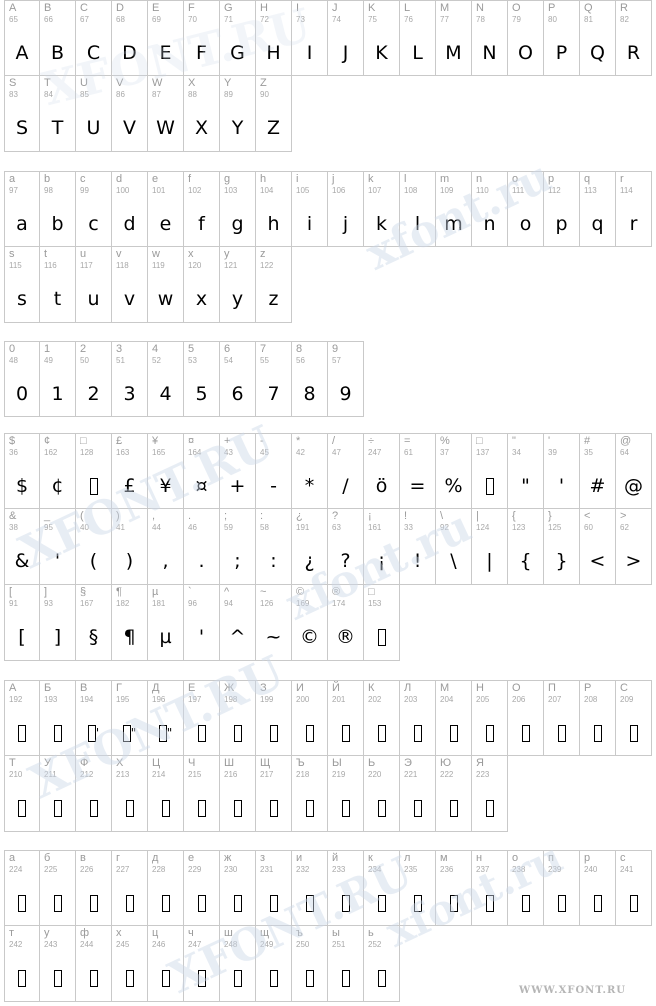 This screenshot has width=656, height=1006. I want to click on character-label: +, so click(227, 441).